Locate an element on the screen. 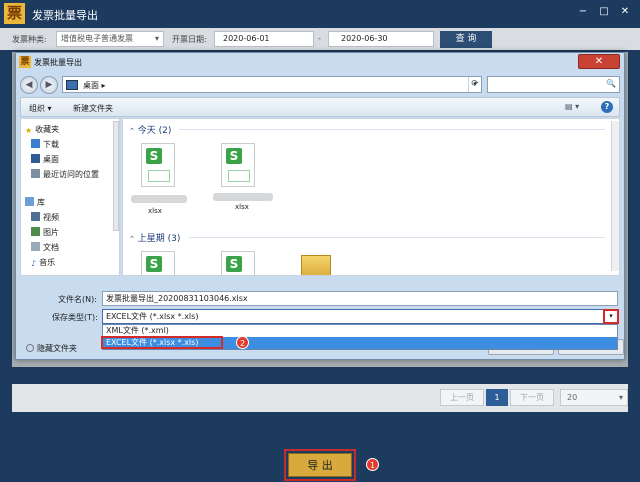 The height and width of the screenshot is (482, 640). library-icon is located at coordinates (29, 201).